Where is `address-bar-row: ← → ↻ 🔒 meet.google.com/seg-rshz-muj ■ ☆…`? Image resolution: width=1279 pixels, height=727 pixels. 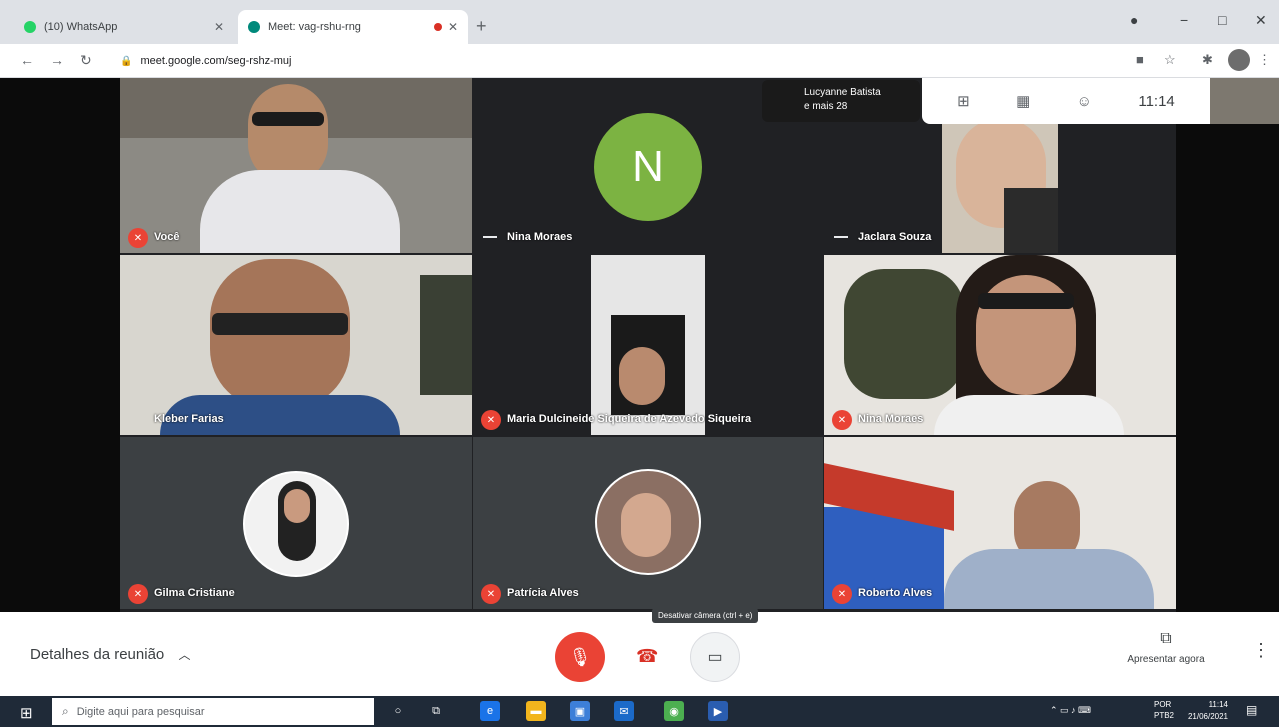
address-bar-row: ← → ↻ 🔒 meet.google.com/seg-rshz-muj ■ ☆… is located at coordinates (639, 61).